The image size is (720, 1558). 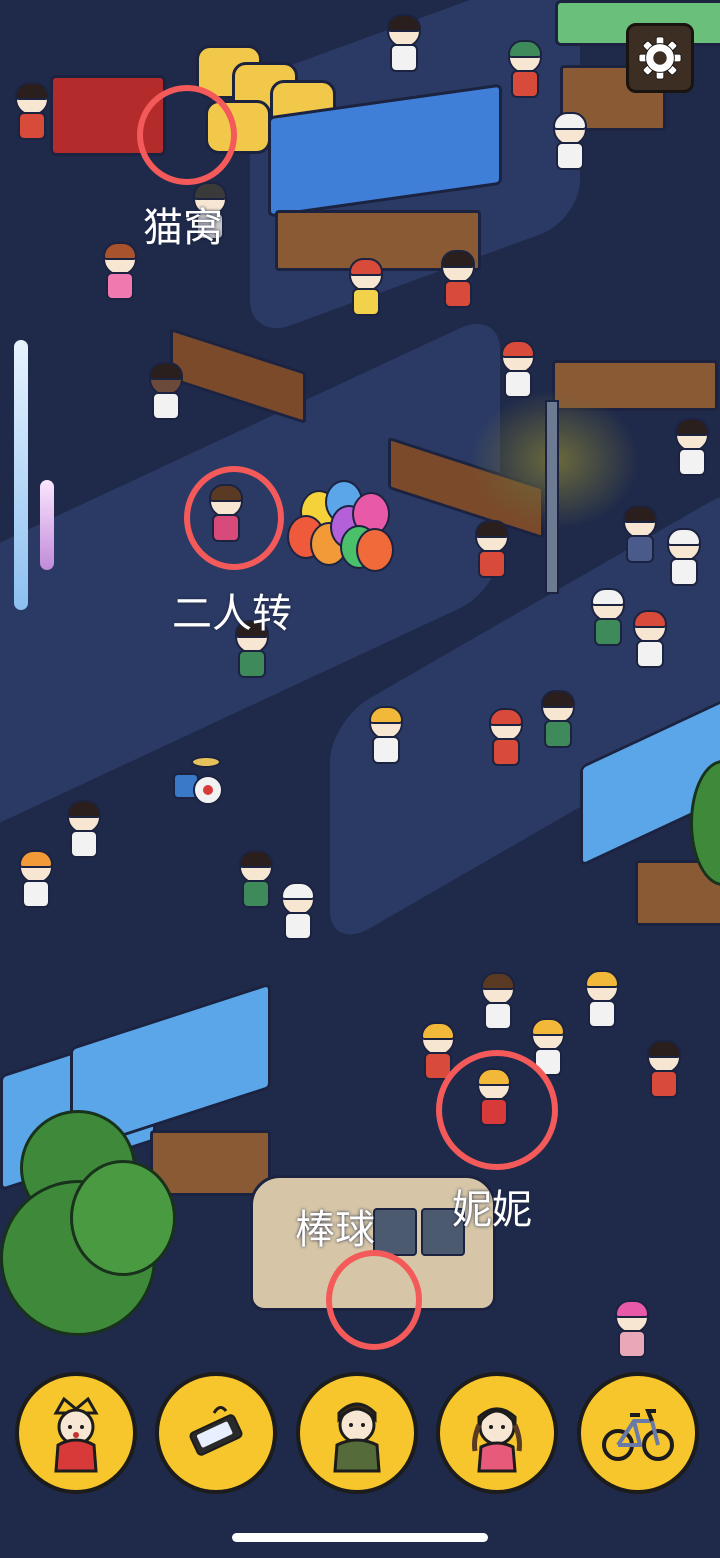 What do you see at coordinates (492, 1210) in the screenshot?
I see `found-marker-label: 妮妮` at bounding box center [492, 1210].